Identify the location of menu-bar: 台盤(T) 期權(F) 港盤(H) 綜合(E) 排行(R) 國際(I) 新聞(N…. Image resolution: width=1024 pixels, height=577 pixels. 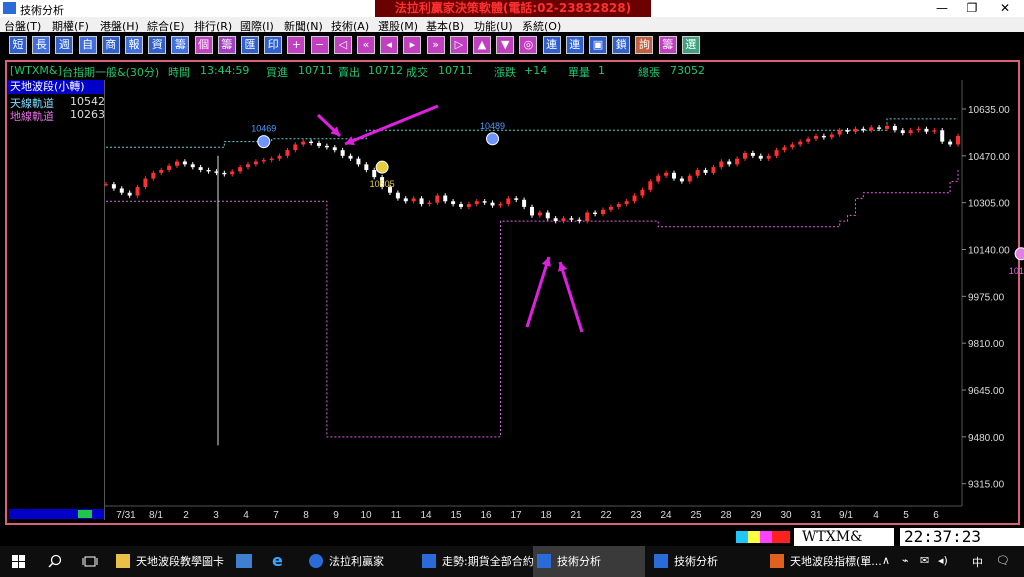
(512, 25).